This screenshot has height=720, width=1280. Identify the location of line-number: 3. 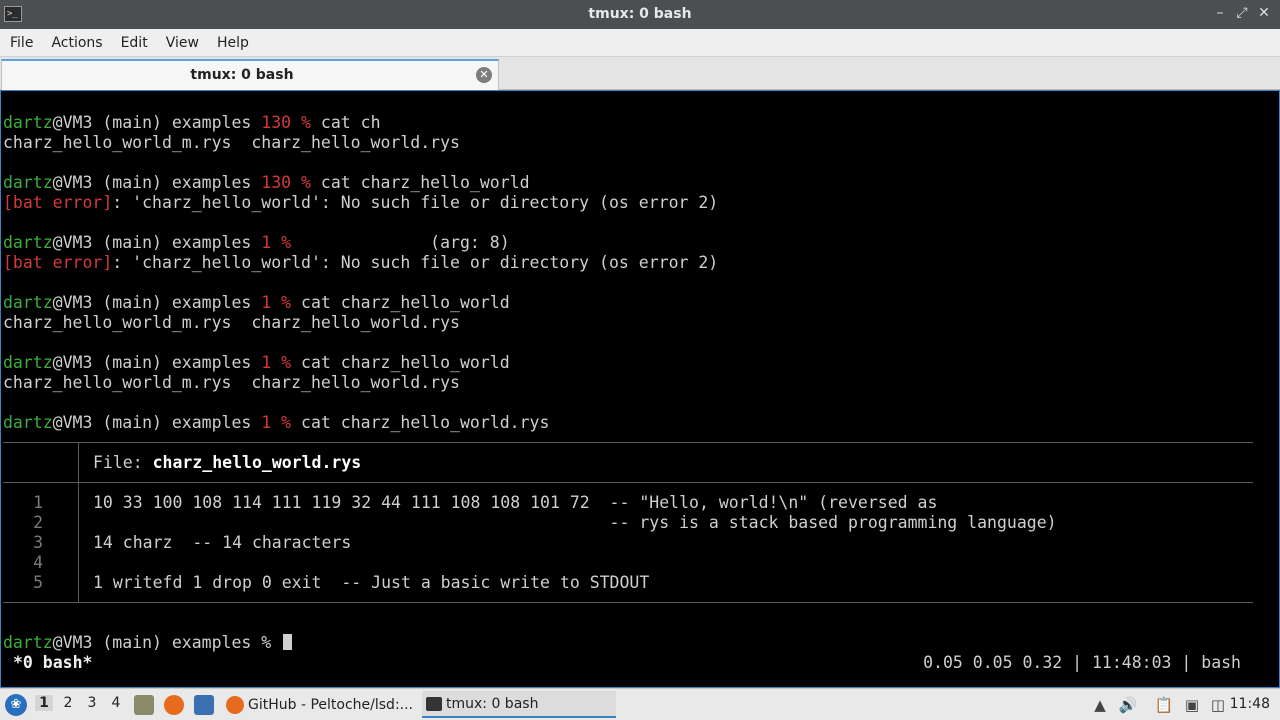
(38, 542).